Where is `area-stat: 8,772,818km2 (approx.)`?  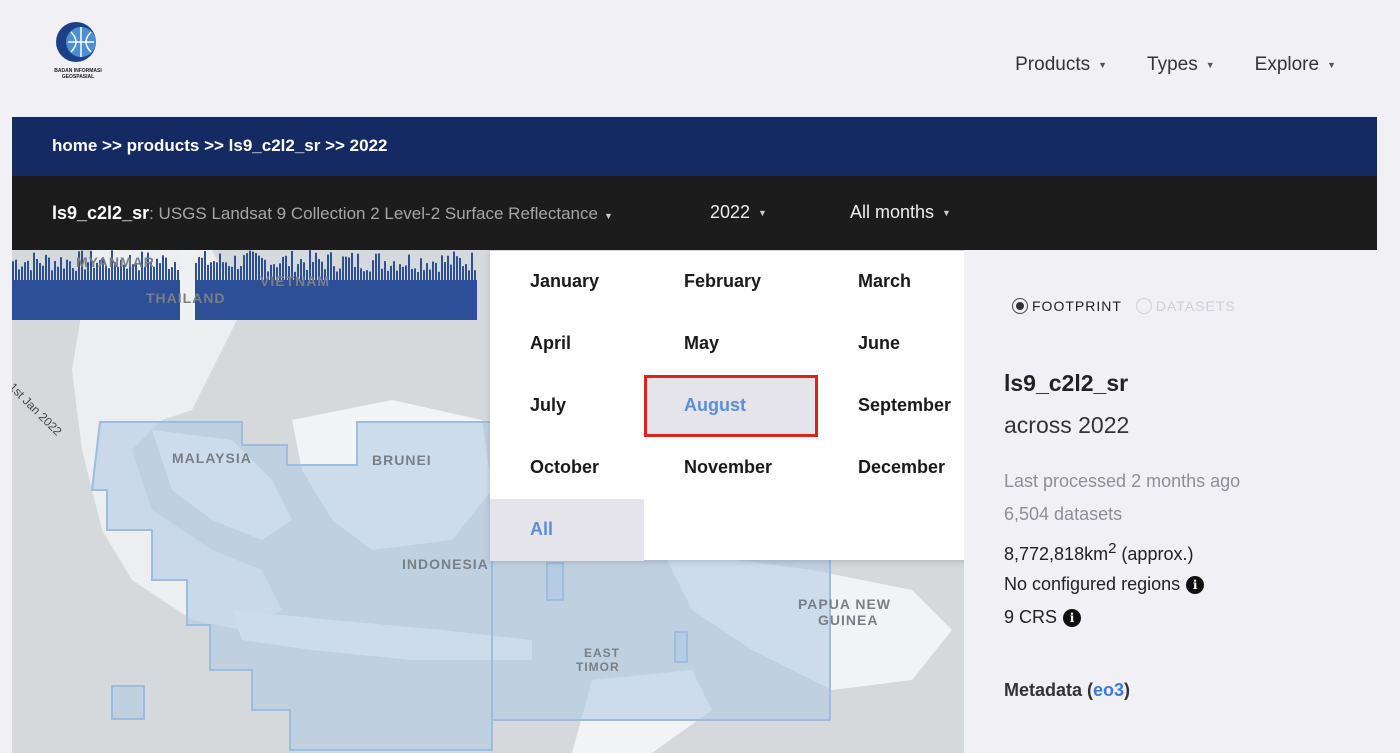 area-stat: 8,772,818km2 (approx.) is located at coordinates (1098, 552).